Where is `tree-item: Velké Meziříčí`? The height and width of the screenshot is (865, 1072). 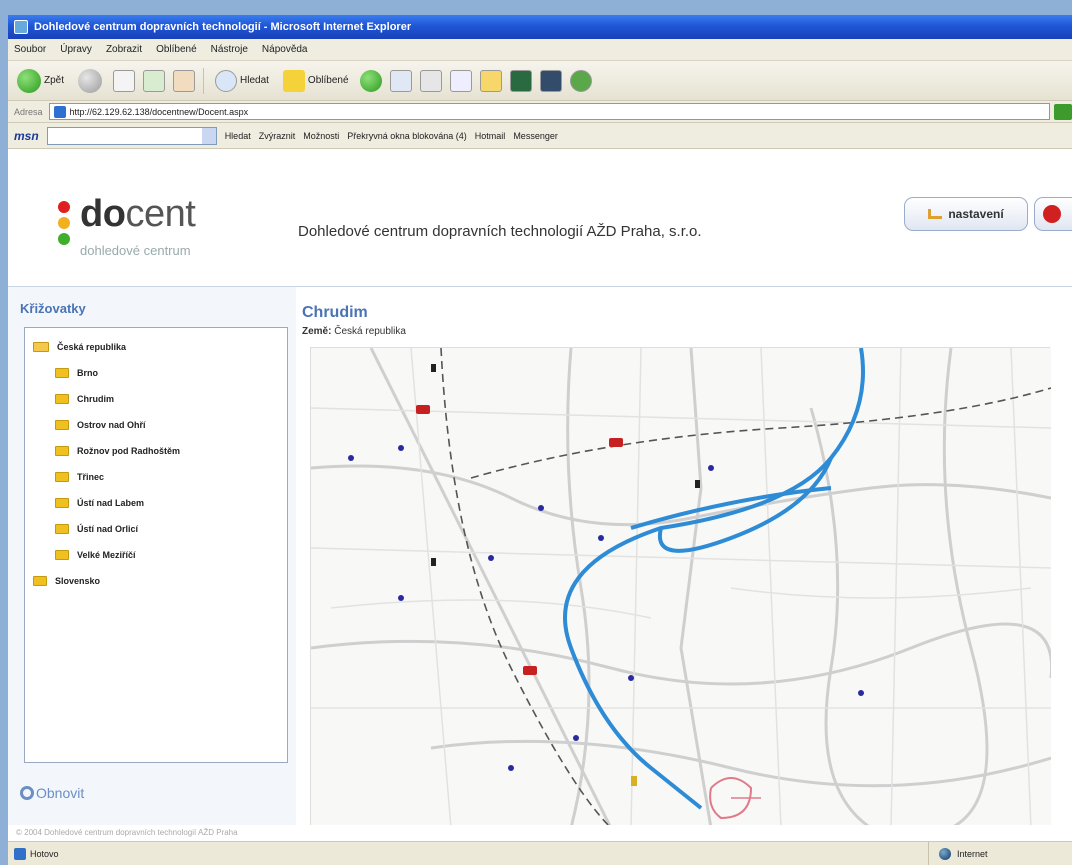 tree-item: Velké Meziříčí is located at coordinates (95, 555).